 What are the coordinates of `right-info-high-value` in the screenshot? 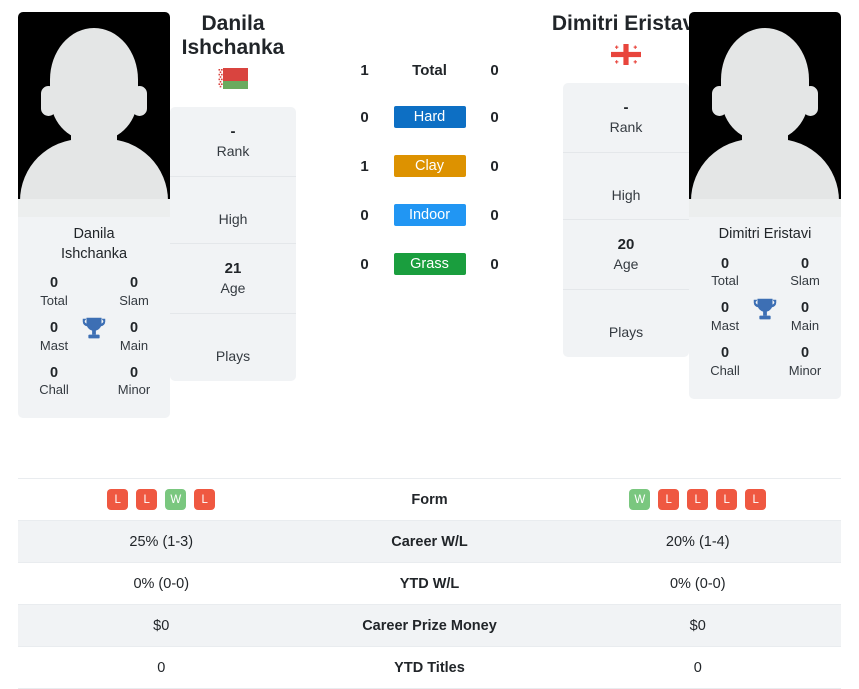 It's located at (626, 176).